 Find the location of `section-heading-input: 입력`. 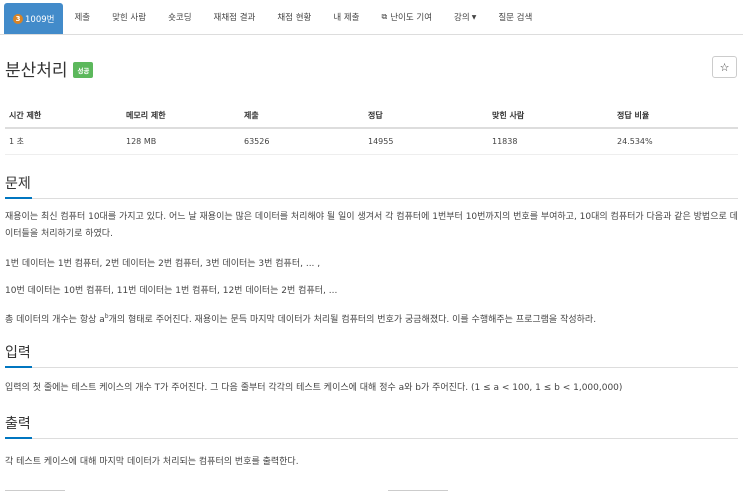

section-heading-input: 입력 is located at coordinates (371, 355).